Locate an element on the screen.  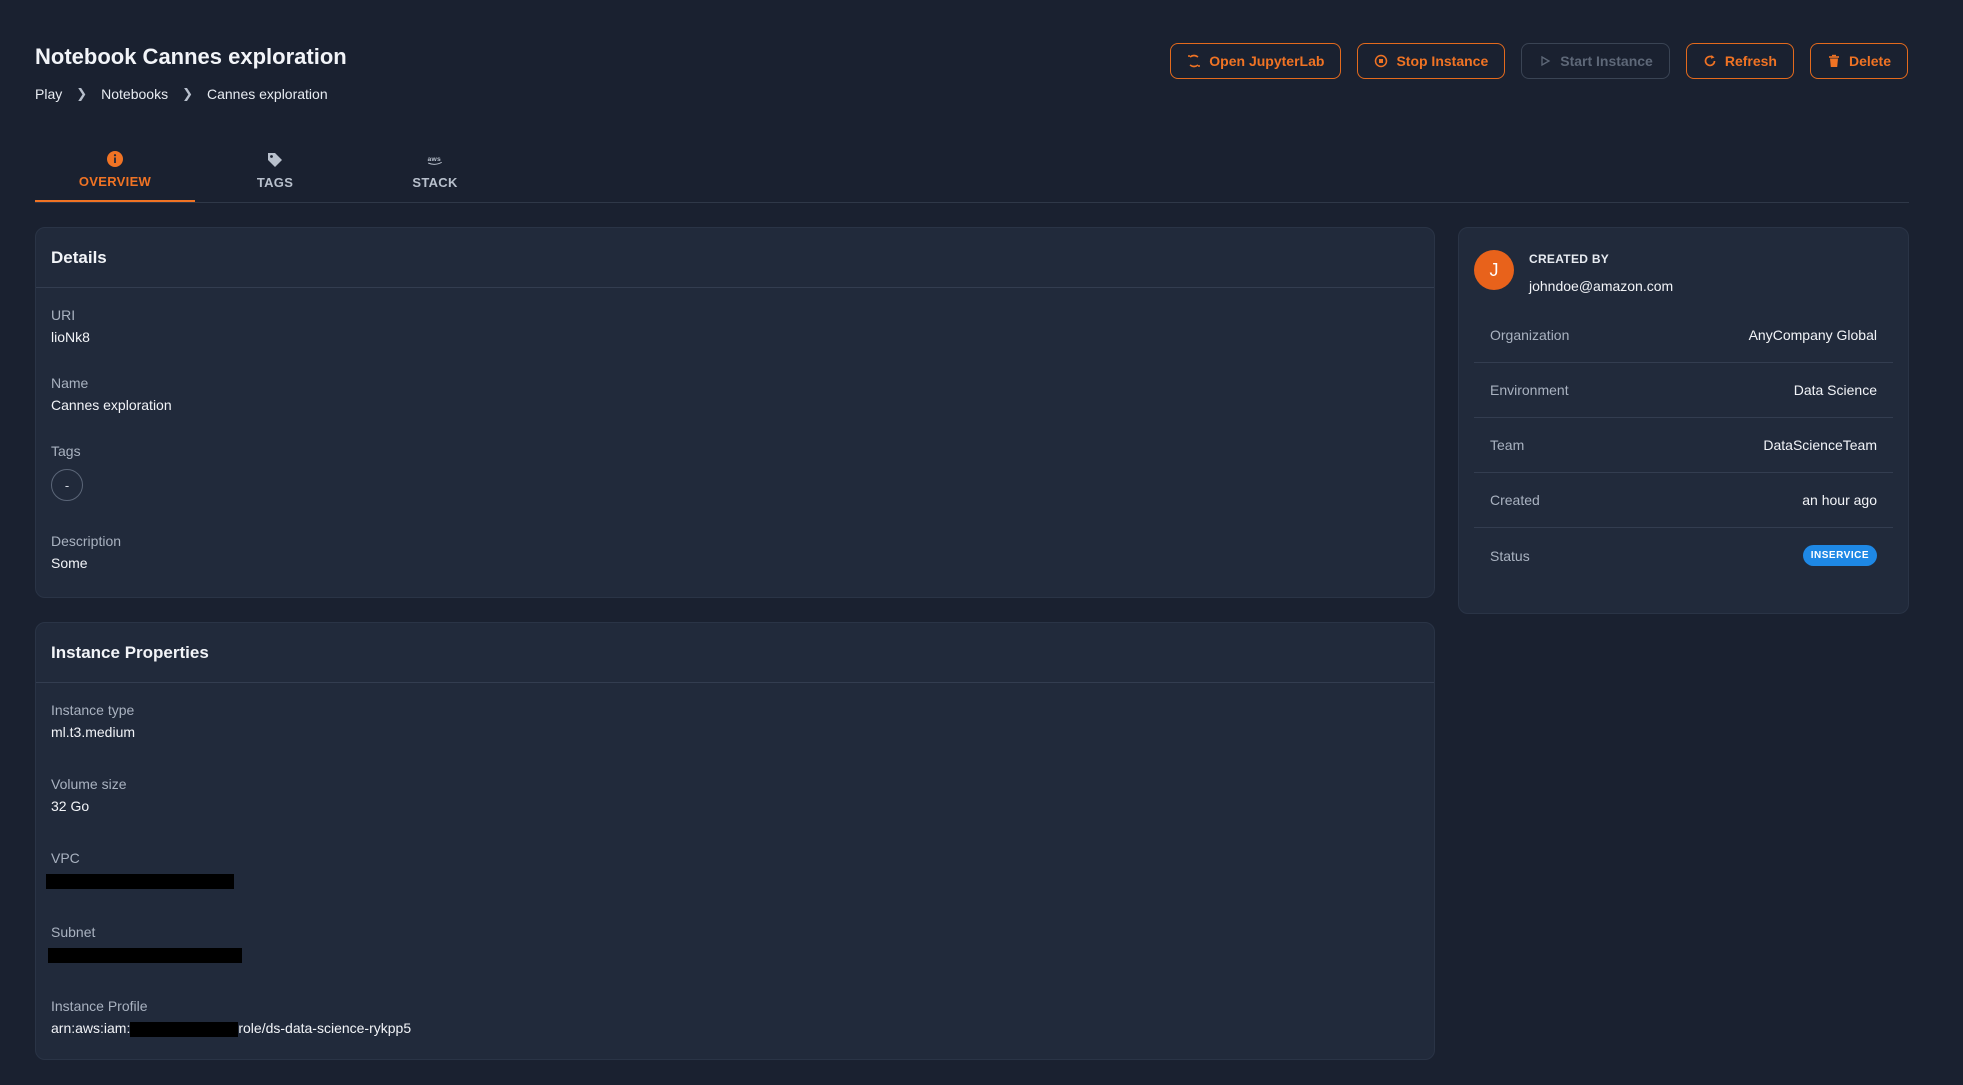
description-label: Description is located at coordinates (86, 541).